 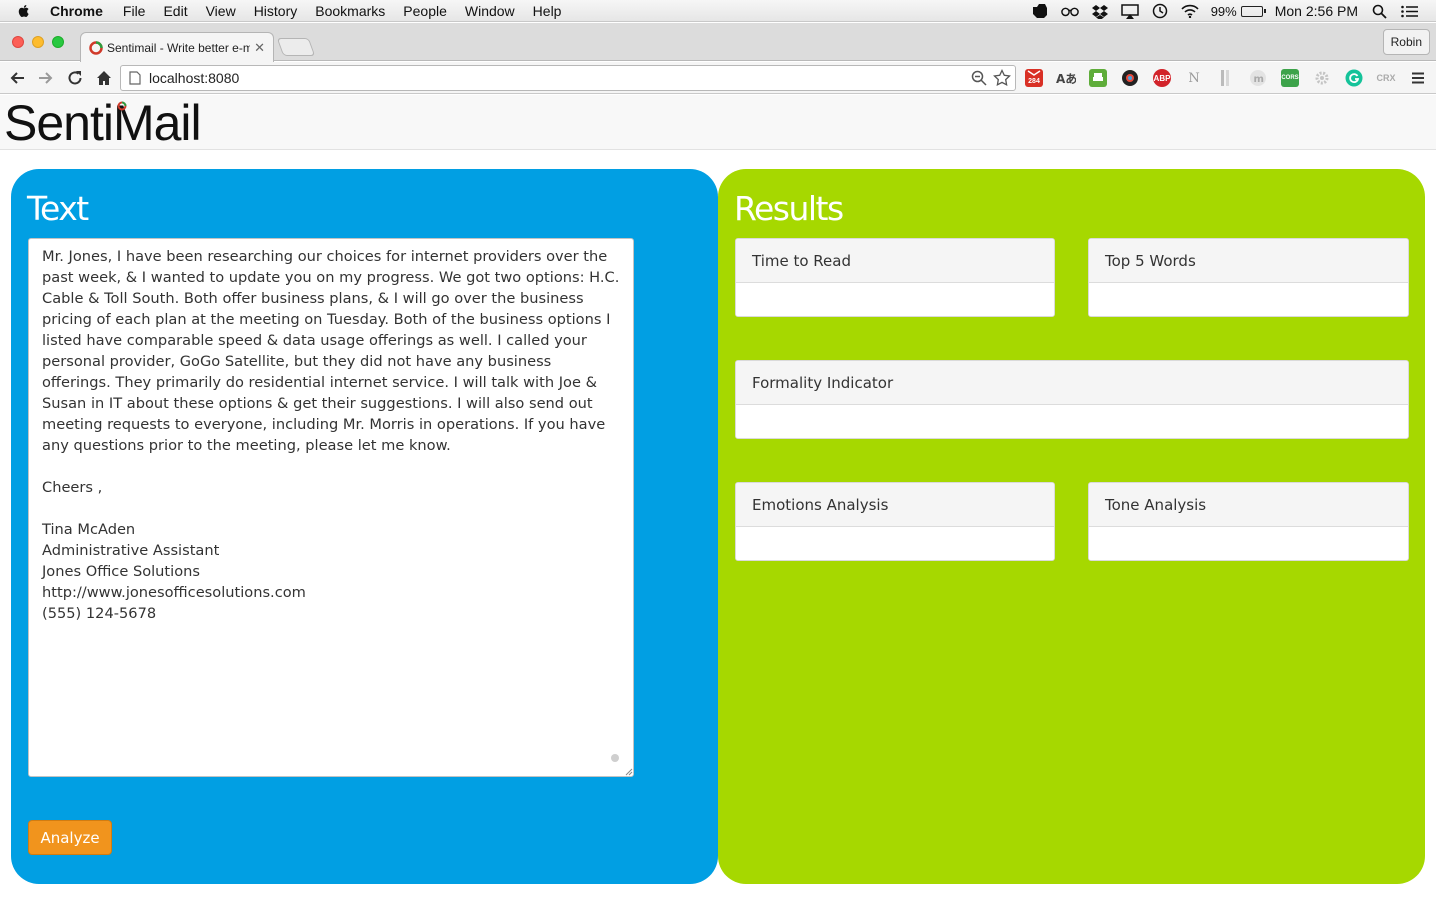 What do you see at coordinates (1072, 383) in the screenshot?
I see `card-heading: Formality Indicator` at bounding box center [1072, 383].